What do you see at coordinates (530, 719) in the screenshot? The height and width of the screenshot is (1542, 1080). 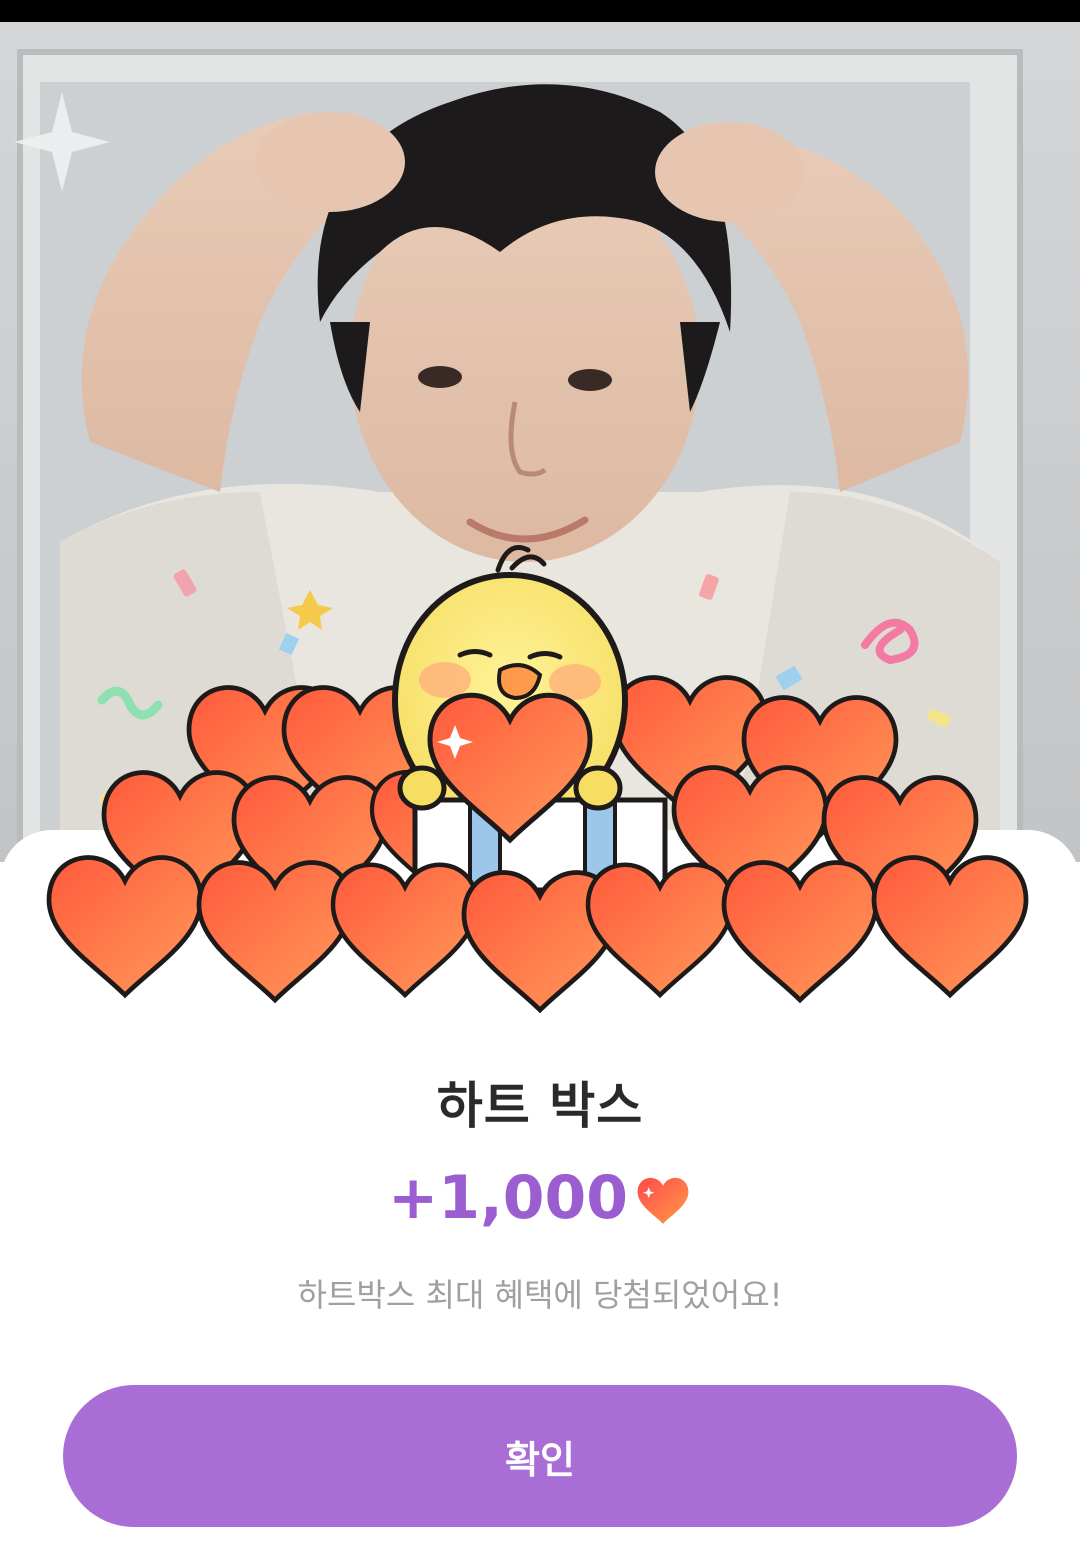 I see `chick-character` at bounding box center [530, 719].